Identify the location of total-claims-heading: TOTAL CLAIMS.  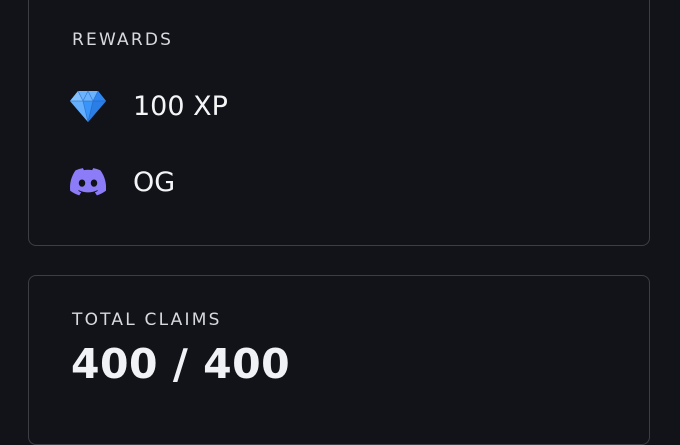
(147, 320).